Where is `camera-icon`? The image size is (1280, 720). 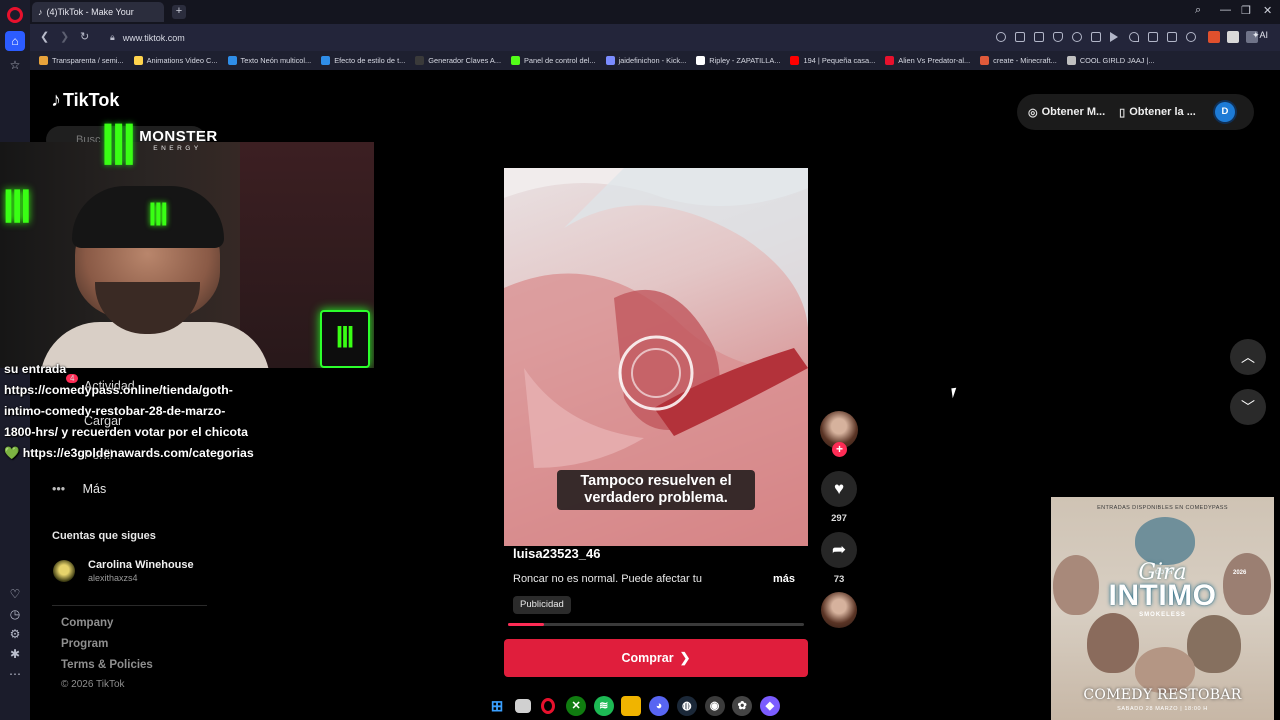
camera-icon is located at coordinates (1039, 37).